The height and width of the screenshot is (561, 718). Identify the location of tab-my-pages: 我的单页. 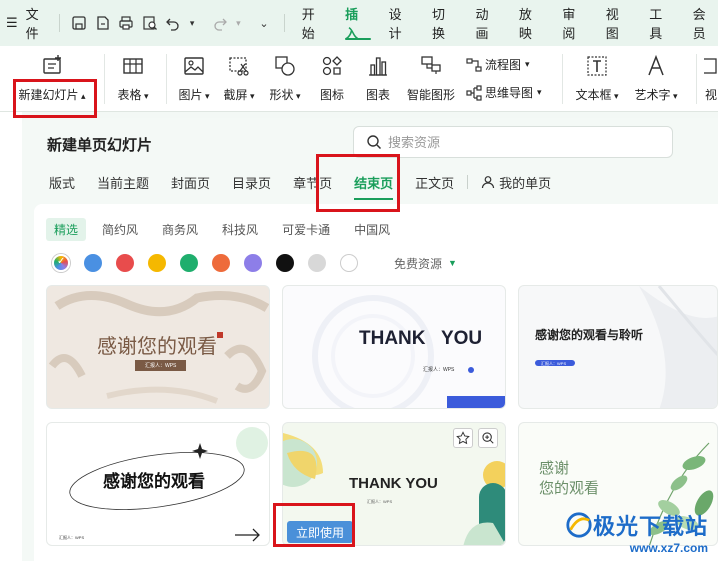
(516, 182).